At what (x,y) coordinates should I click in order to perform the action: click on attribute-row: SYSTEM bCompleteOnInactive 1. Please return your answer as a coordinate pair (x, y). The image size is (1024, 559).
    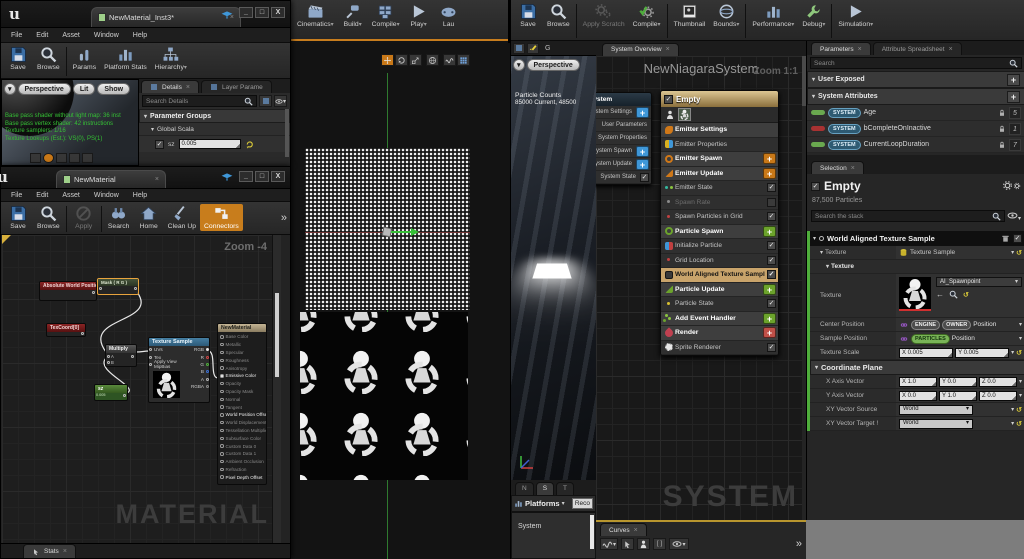
    Looking at the image, I should click on (915, 129).